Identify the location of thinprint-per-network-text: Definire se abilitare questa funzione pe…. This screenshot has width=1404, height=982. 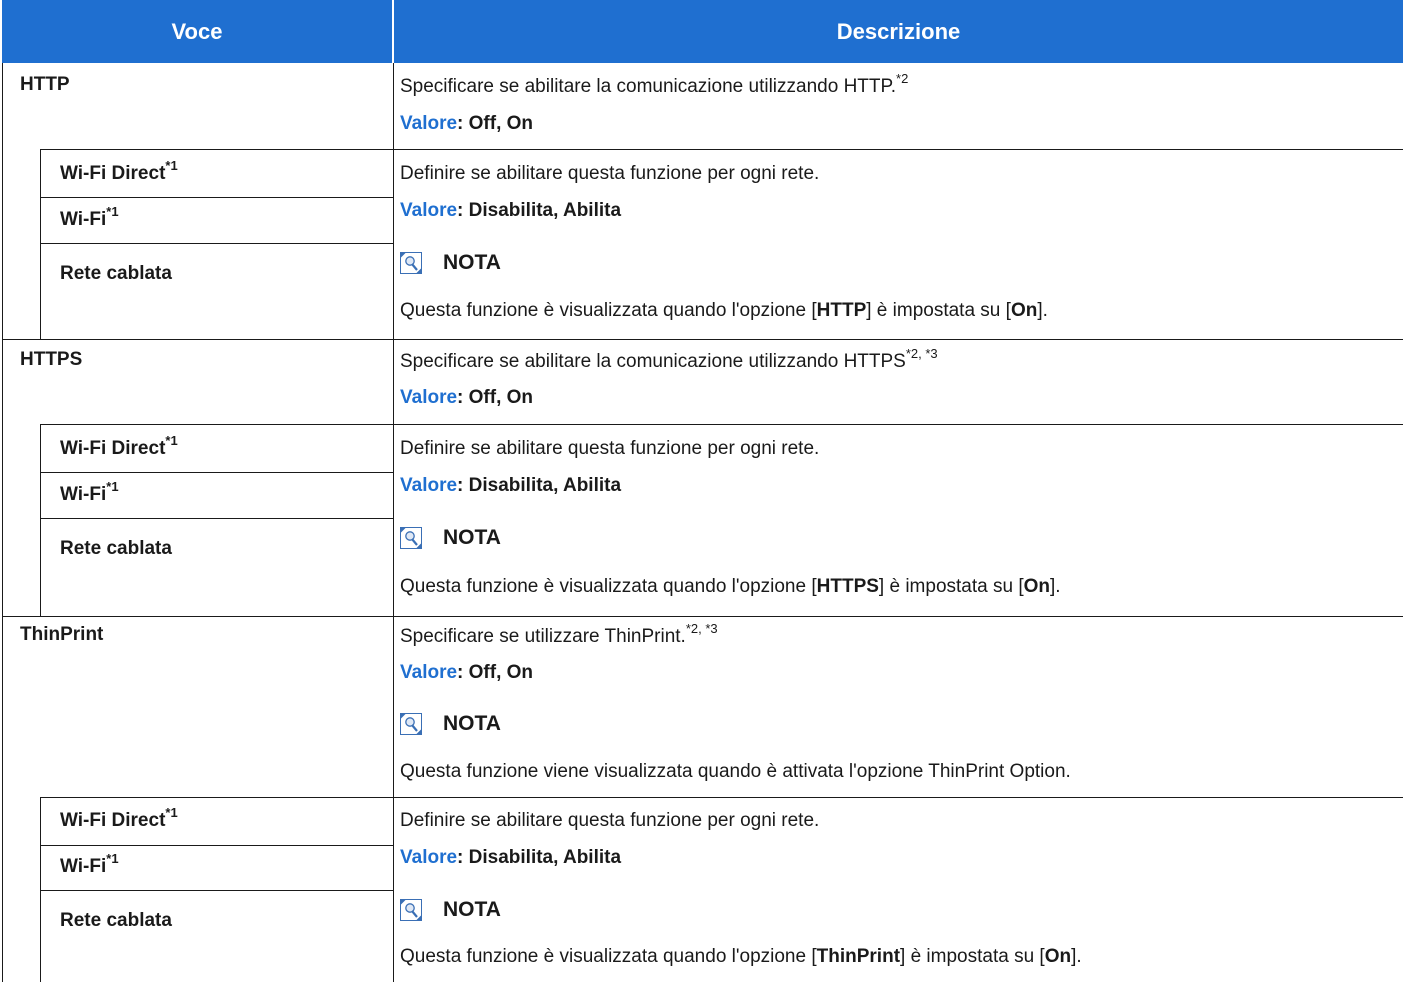
(610, 820).